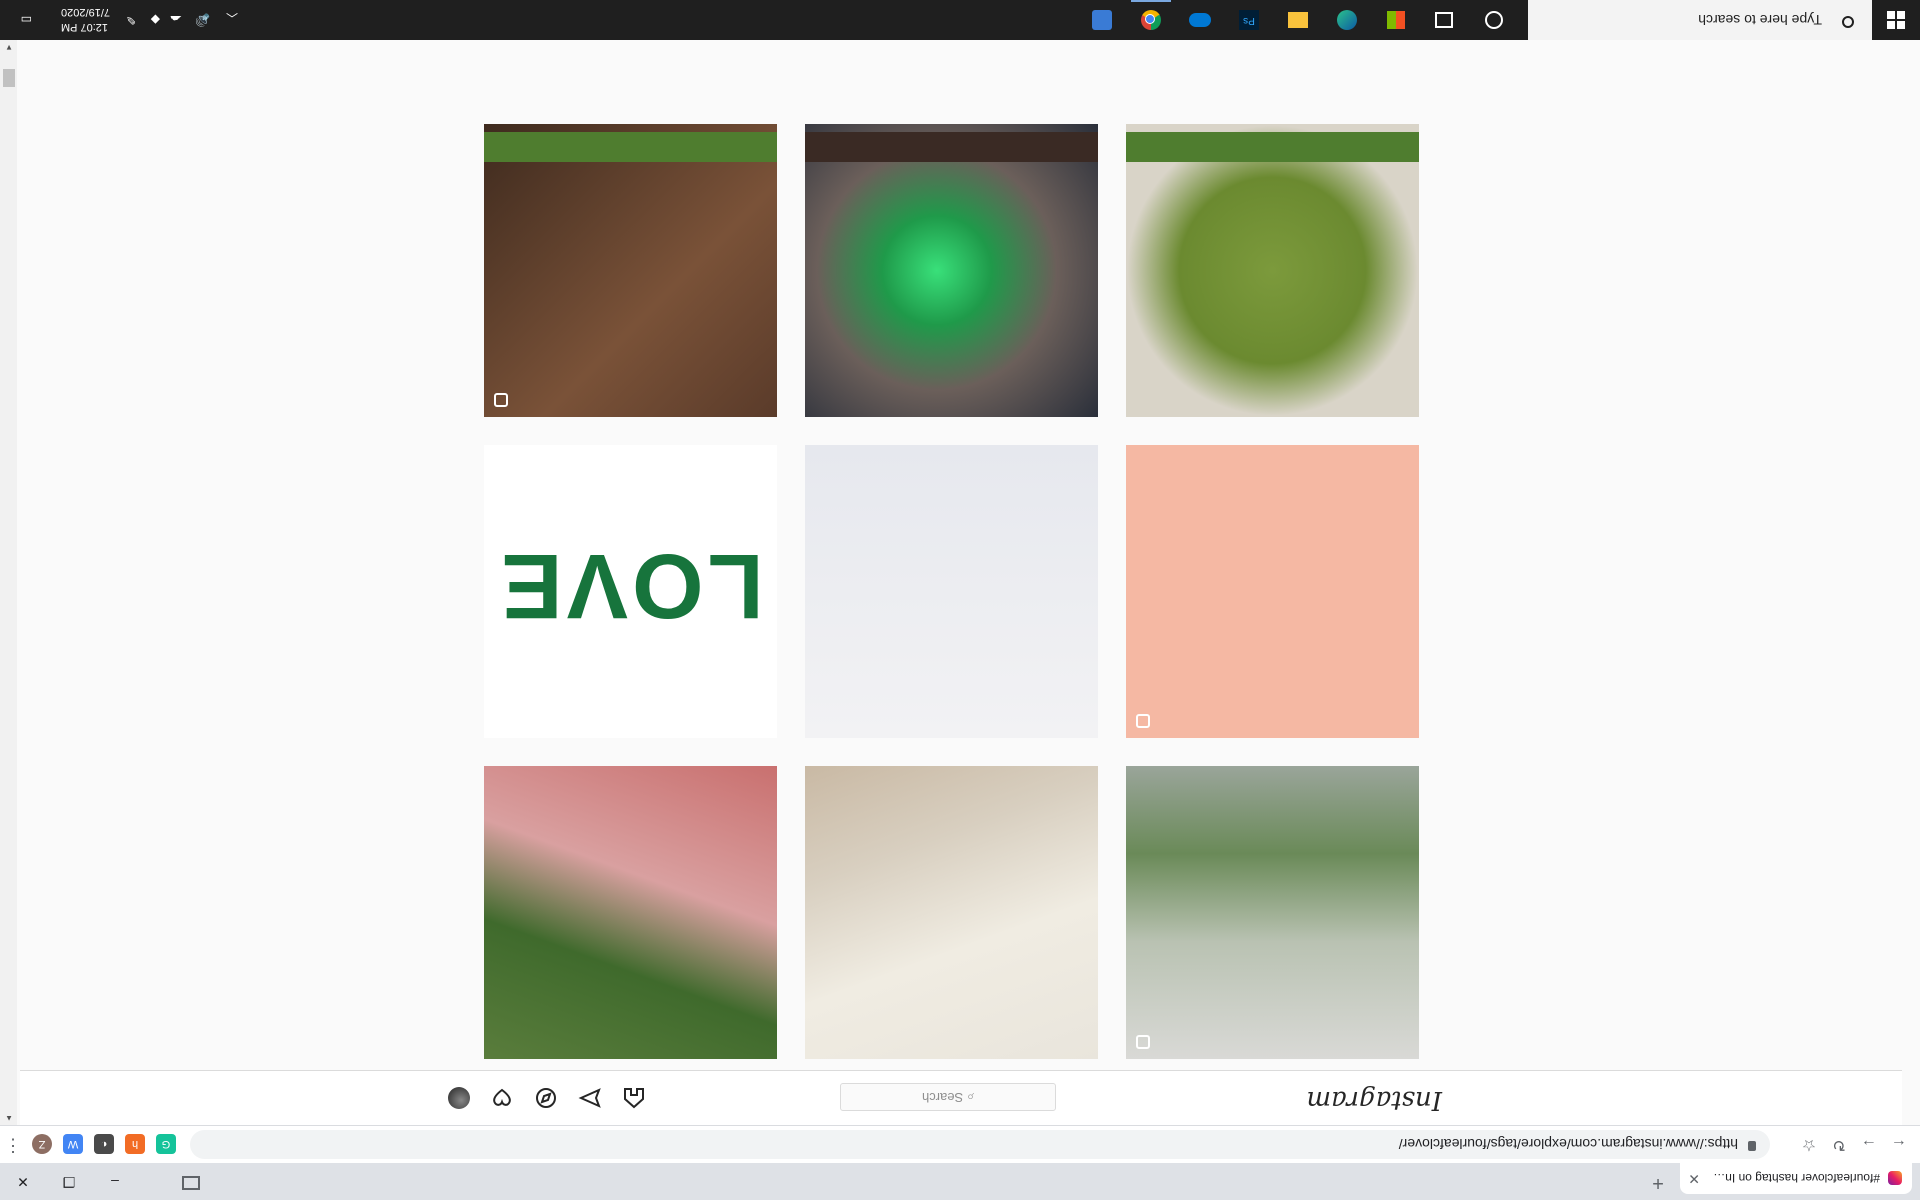  I want to click on instagram-favicon-icon, so click(1895, 1178).